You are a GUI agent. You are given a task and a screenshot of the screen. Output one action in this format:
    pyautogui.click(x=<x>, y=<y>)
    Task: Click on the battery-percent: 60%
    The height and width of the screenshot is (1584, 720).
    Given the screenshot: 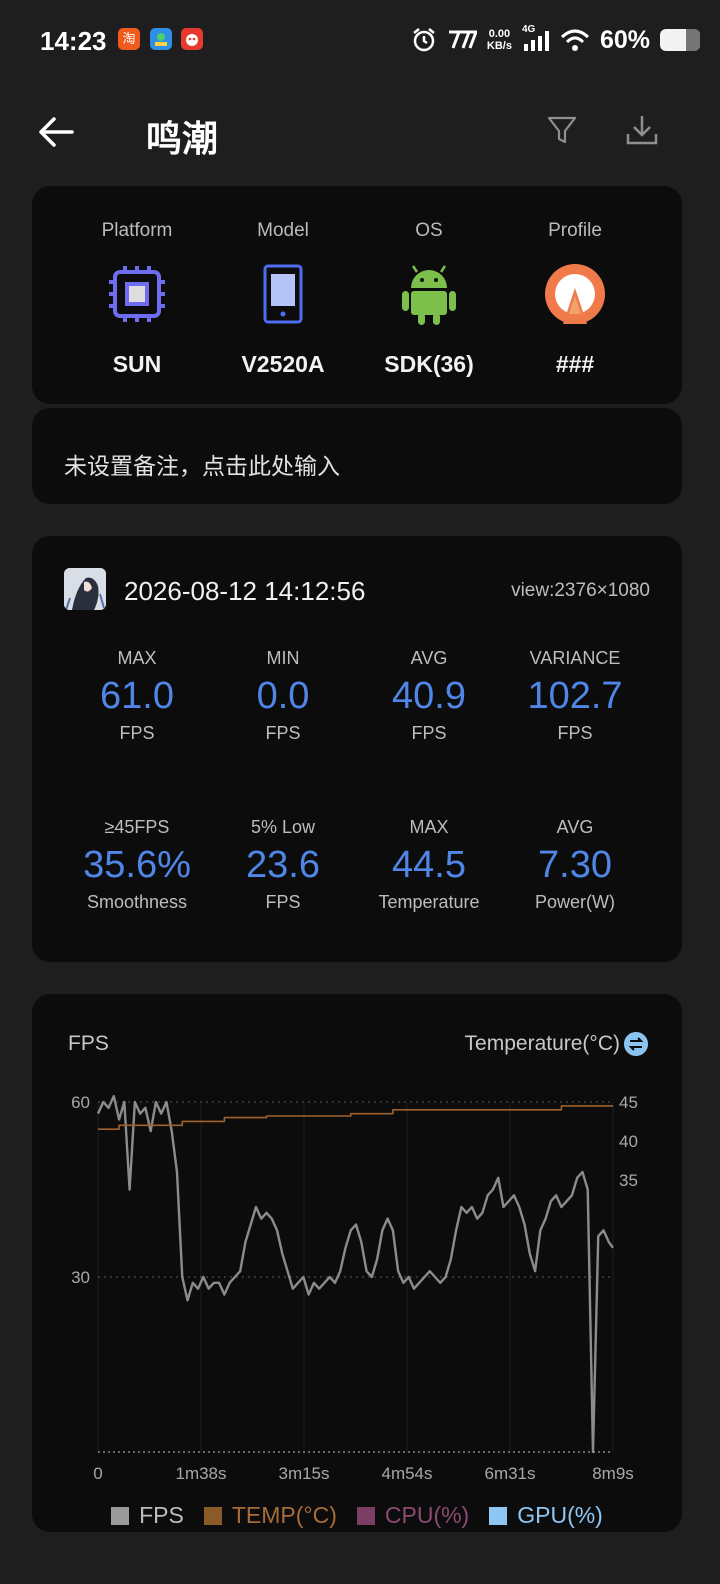 What is the action you would take?
    pyautogui.click(x=624, y=39)
    